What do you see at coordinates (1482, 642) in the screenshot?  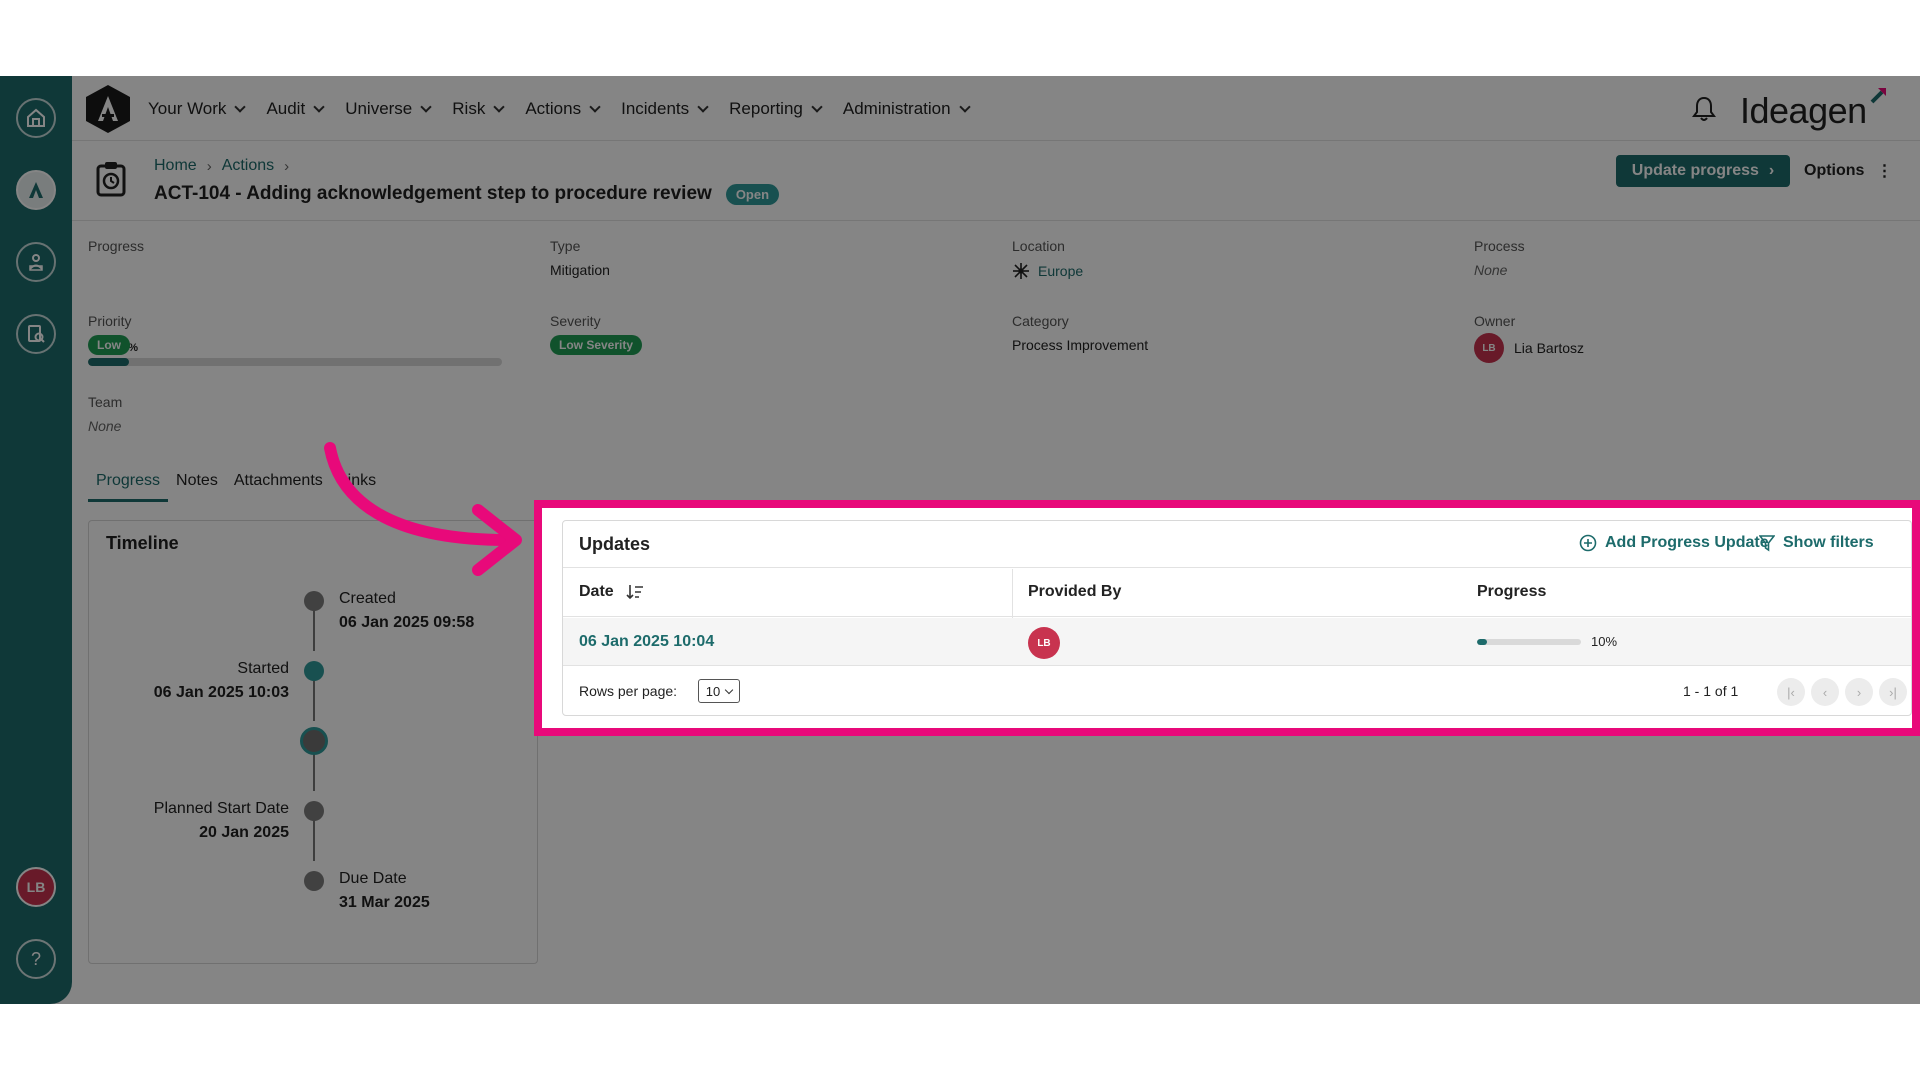 I see `row-progress-bar-fill` at bounding box center [1482, 642].